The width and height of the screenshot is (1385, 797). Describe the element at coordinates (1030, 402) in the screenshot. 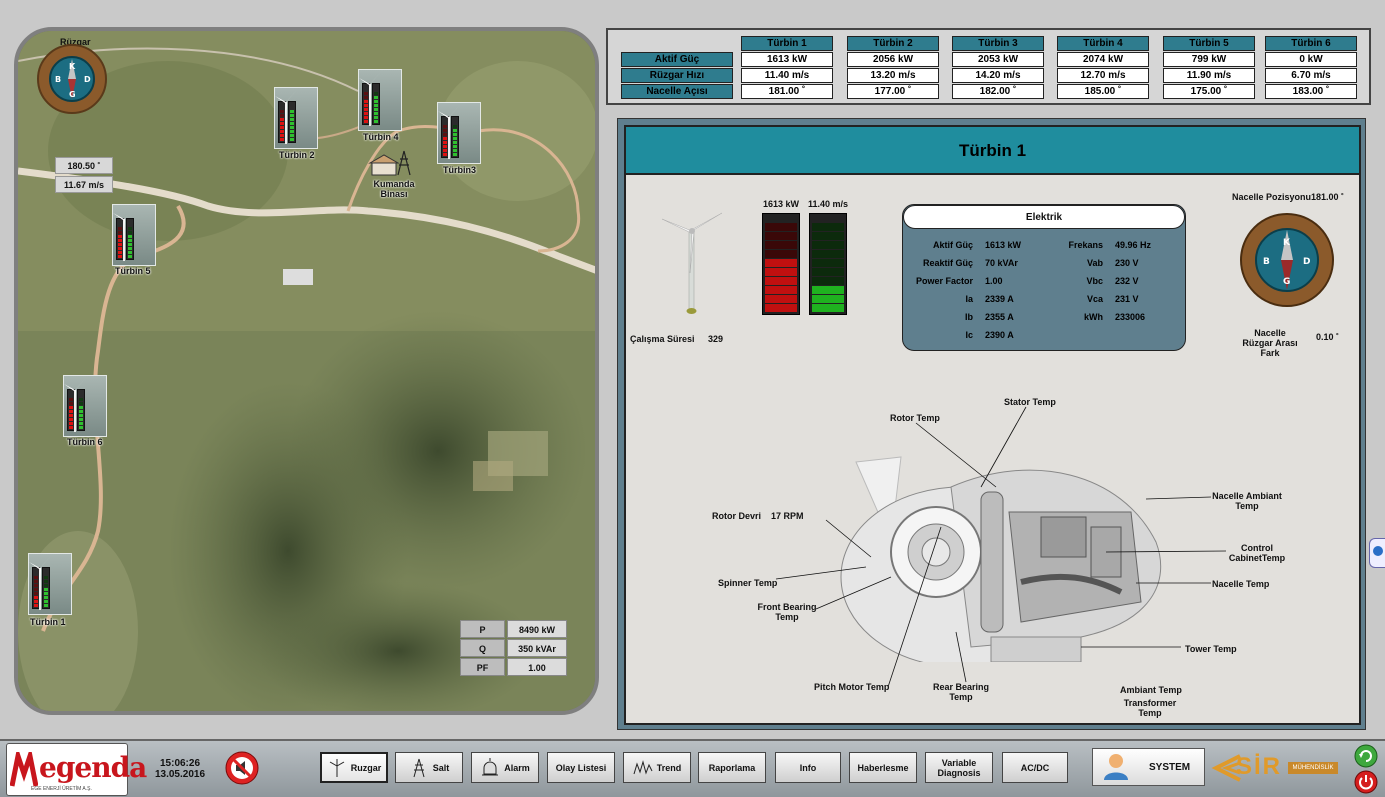

I see `stator-temp-label: Stator Temp` at that location.